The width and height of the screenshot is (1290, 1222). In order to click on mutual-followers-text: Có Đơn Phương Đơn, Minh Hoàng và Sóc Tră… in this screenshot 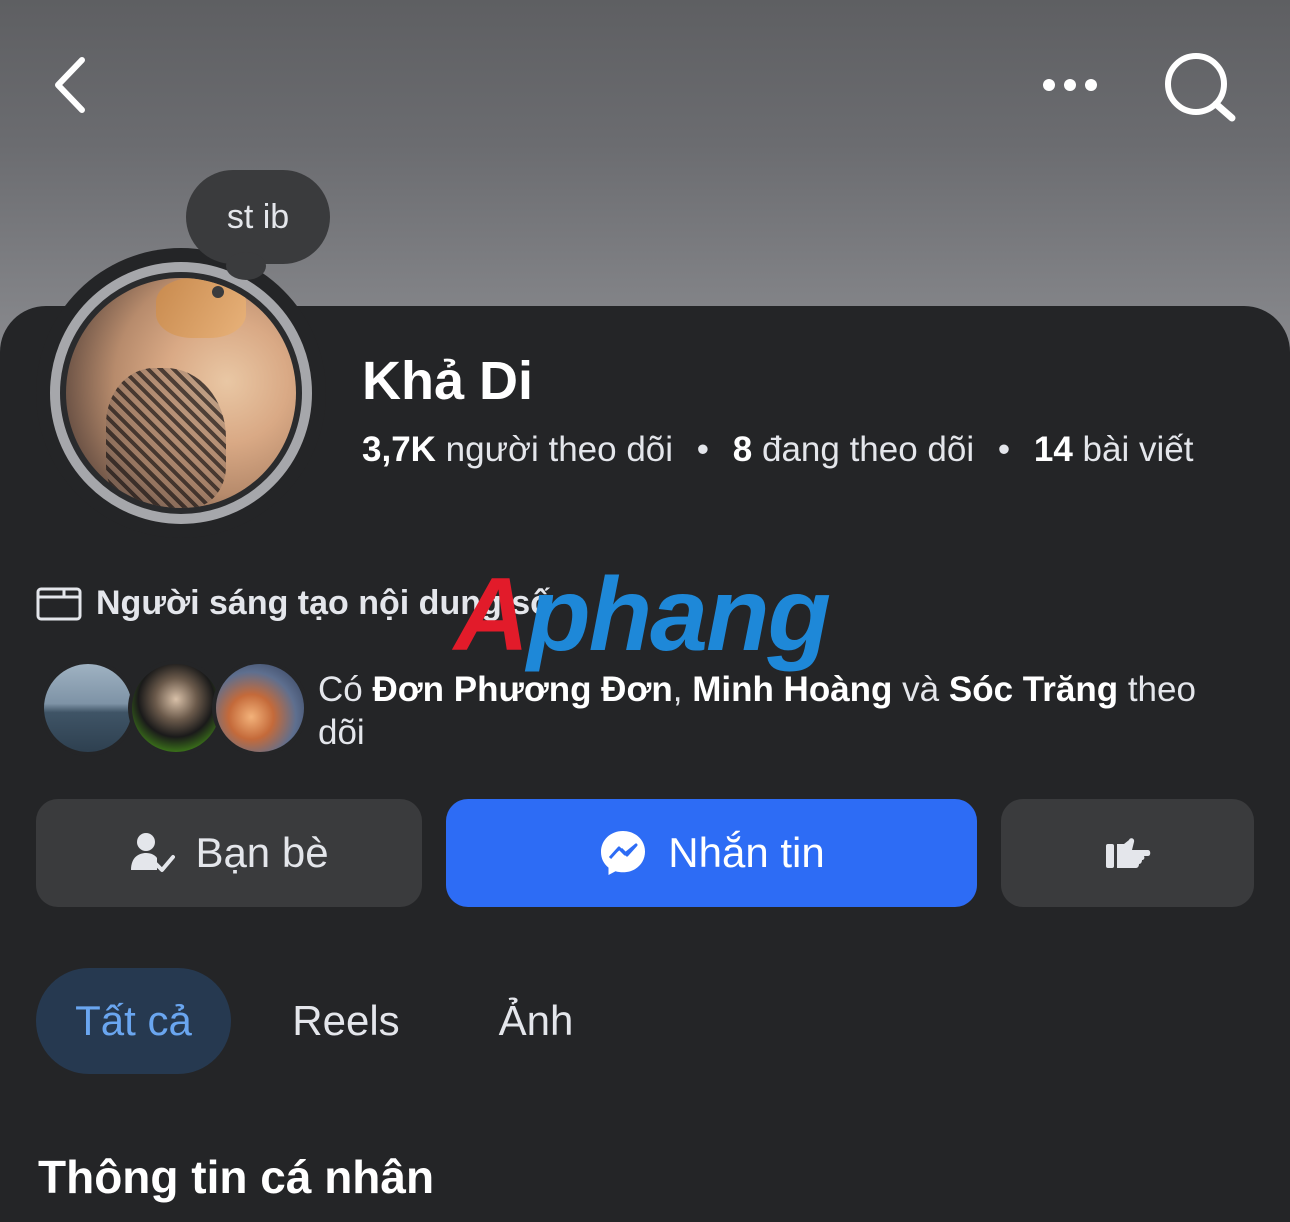, I will do `click(783, 711)`.